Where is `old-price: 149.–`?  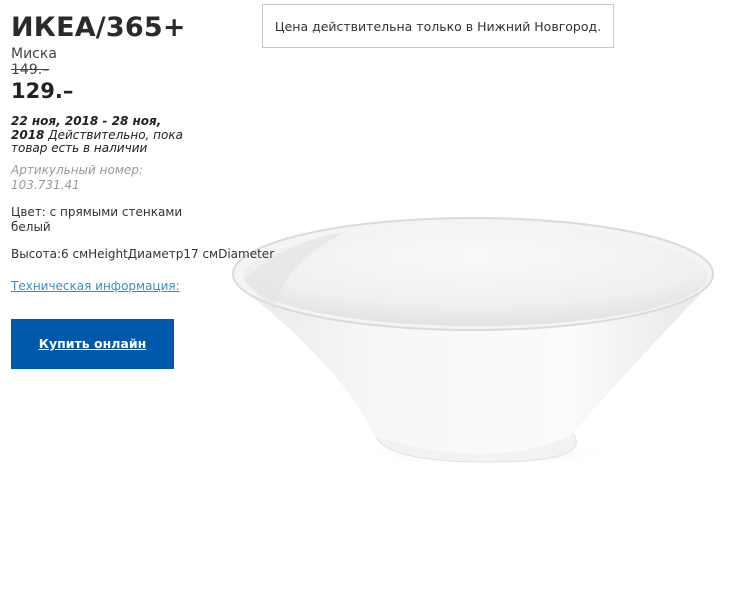 old-price: 149.– is located at coordinates (30, 70).